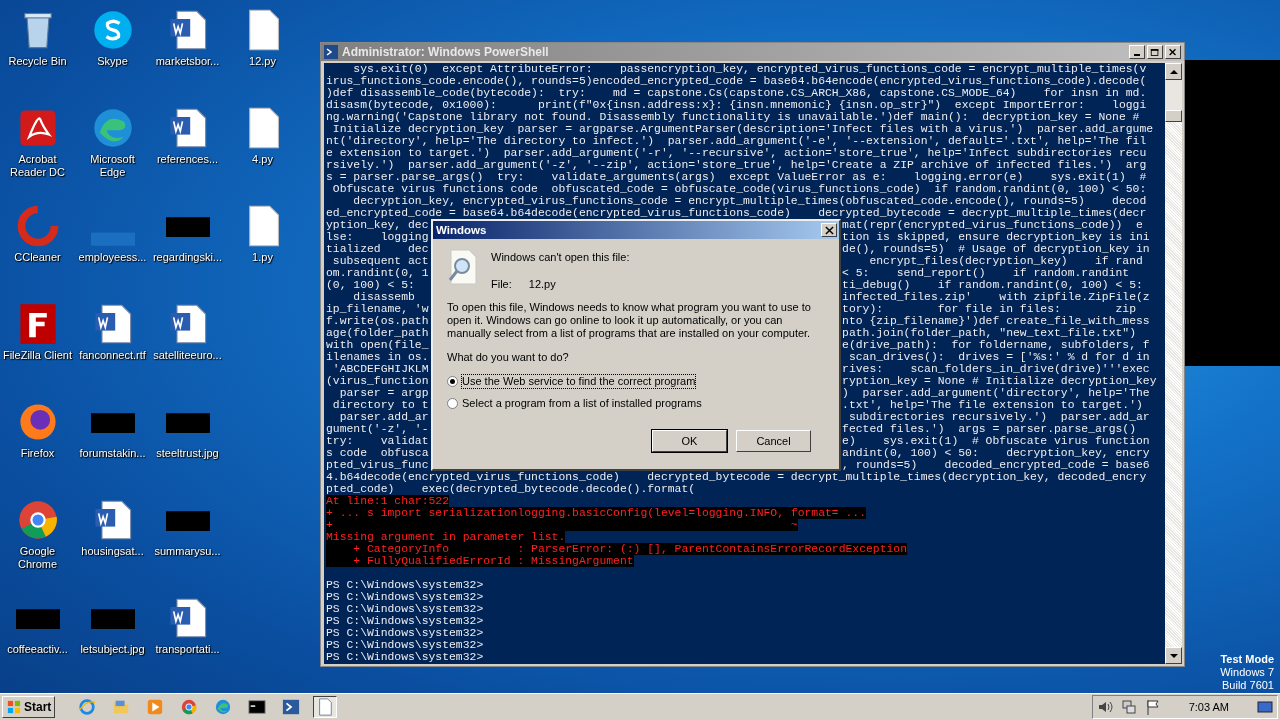 The width and height of the screenshot is (1280, 720). Describe the element at coordinates (377, 237) in the screenshot. I see `console-line: lse: logging` at that location.